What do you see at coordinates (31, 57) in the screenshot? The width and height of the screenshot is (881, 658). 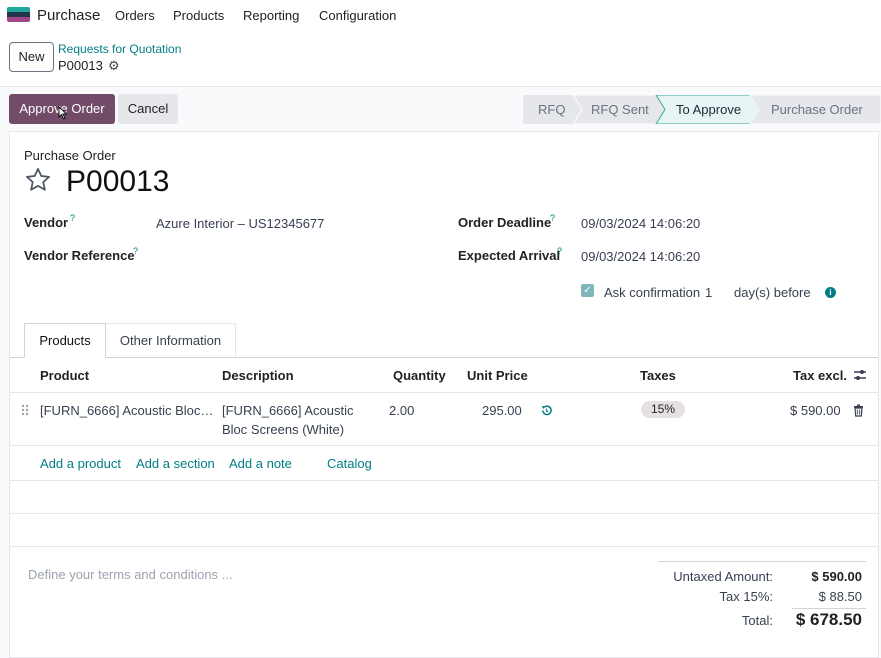 I see `new-button: New` at bounding box center [31, 57].